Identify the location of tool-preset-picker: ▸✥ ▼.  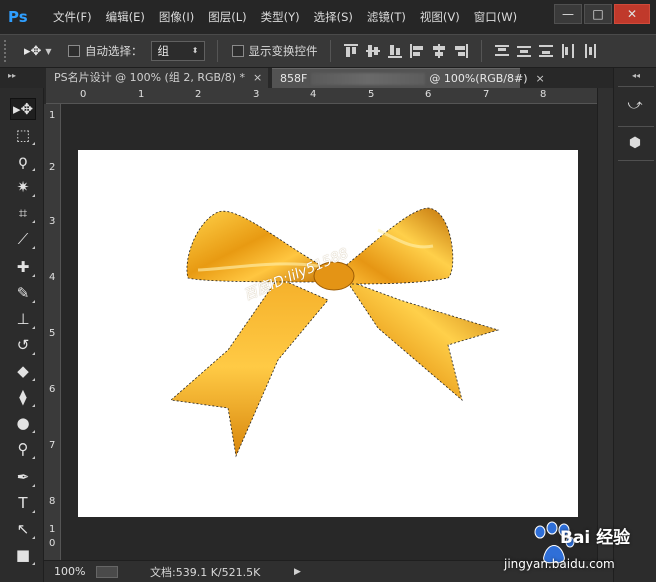
(39, 51).